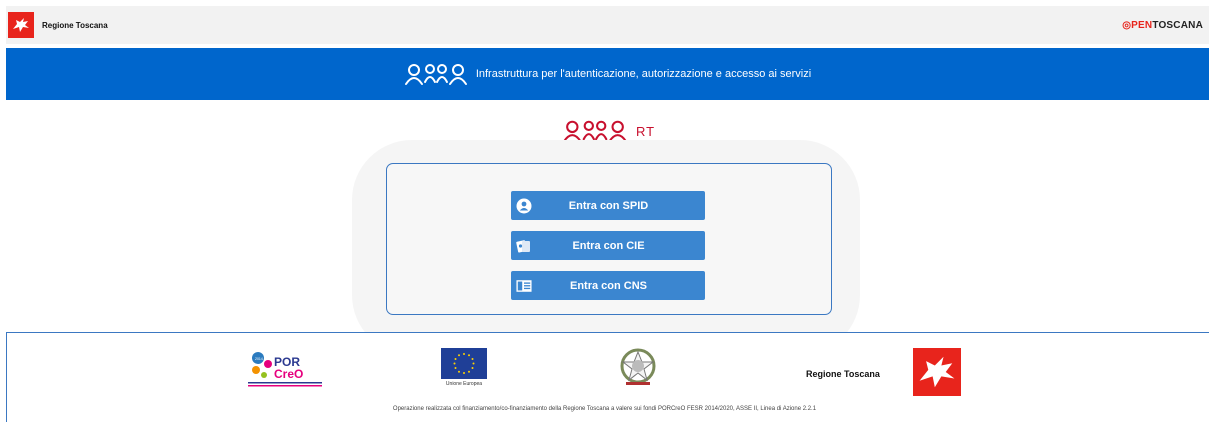  Describe the element at coordinates (263, 359) in the screenshot. I see `por-years: 2014 2020` at that location.